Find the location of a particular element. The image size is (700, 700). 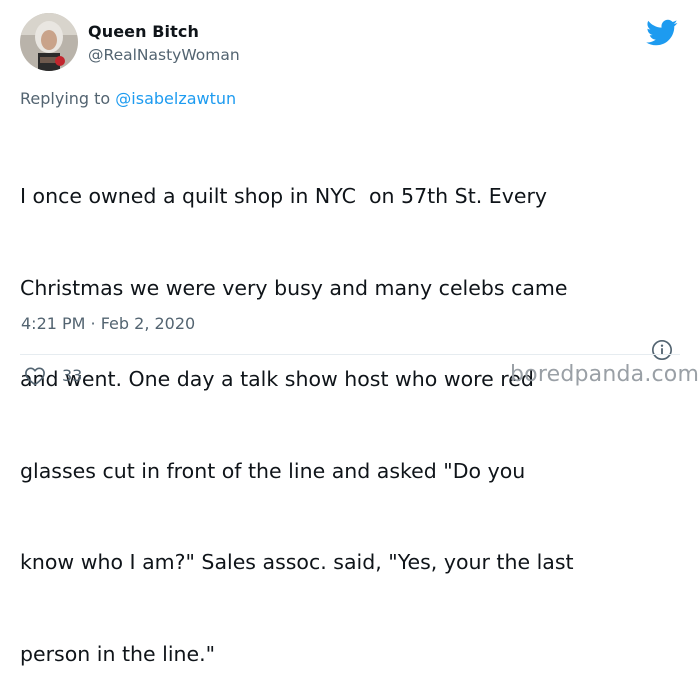

divider is located at coordinates (350, 354).